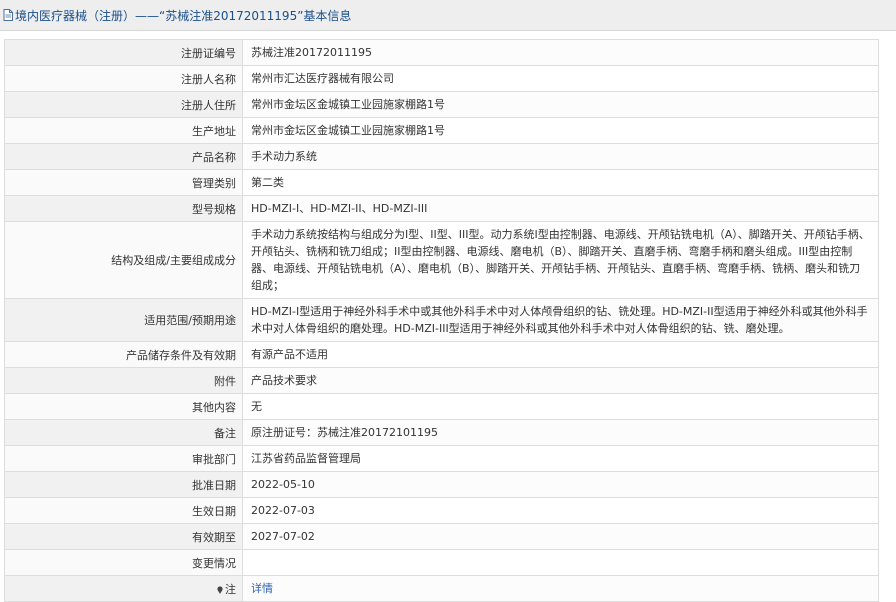 The image size is (896, 602). I want to click on page-title: 境内医疗器械（注册）——“苏械注准20172011195”基本信息, so click(183, 15).